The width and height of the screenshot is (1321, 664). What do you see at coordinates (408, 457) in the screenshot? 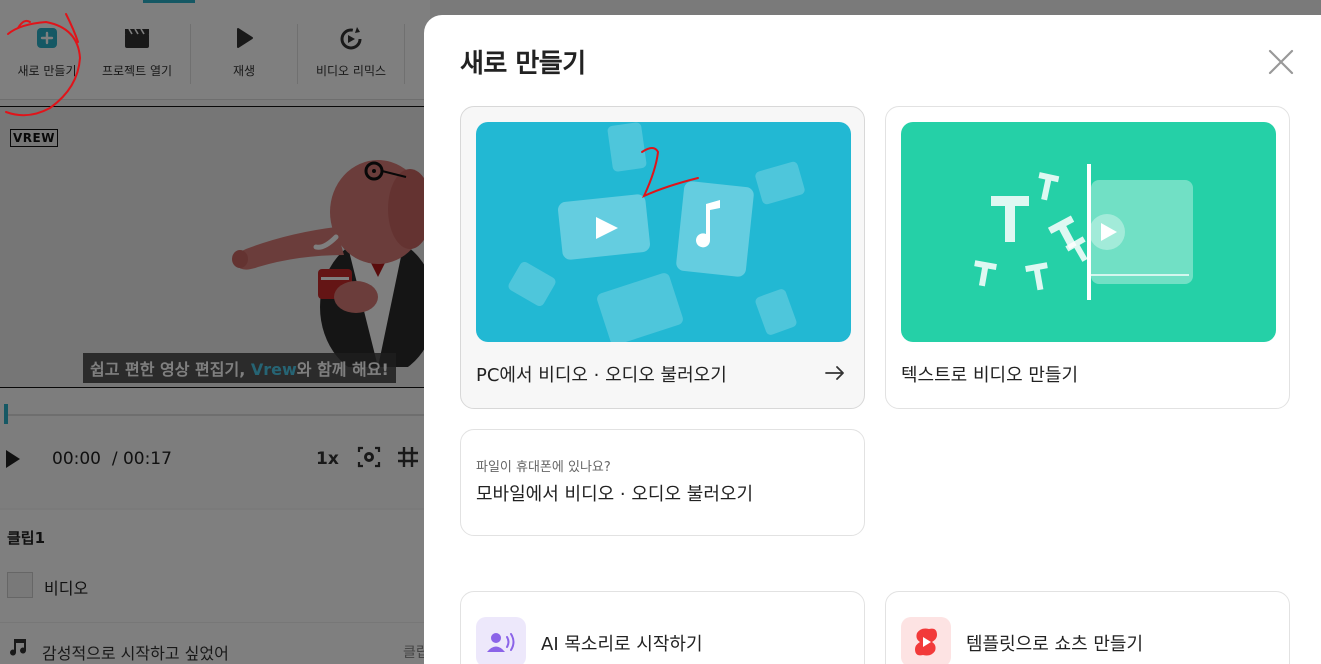
I see `grid-icon` at bounding box center [408, 457].